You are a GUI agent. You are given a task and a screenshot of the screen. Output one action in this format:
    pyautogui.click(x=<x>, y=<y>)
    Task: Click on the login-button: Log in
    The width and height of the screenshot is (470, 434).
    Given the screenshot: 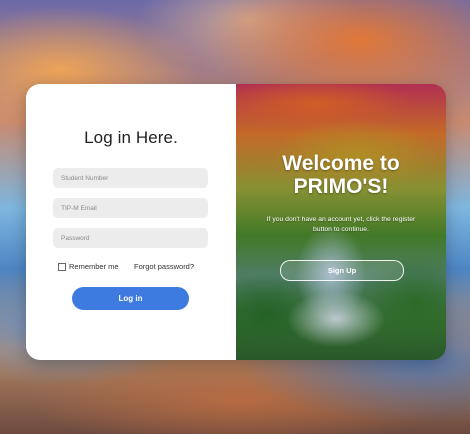 What is the action you would take?
    pyautogui.click(x=130, y=298)
    